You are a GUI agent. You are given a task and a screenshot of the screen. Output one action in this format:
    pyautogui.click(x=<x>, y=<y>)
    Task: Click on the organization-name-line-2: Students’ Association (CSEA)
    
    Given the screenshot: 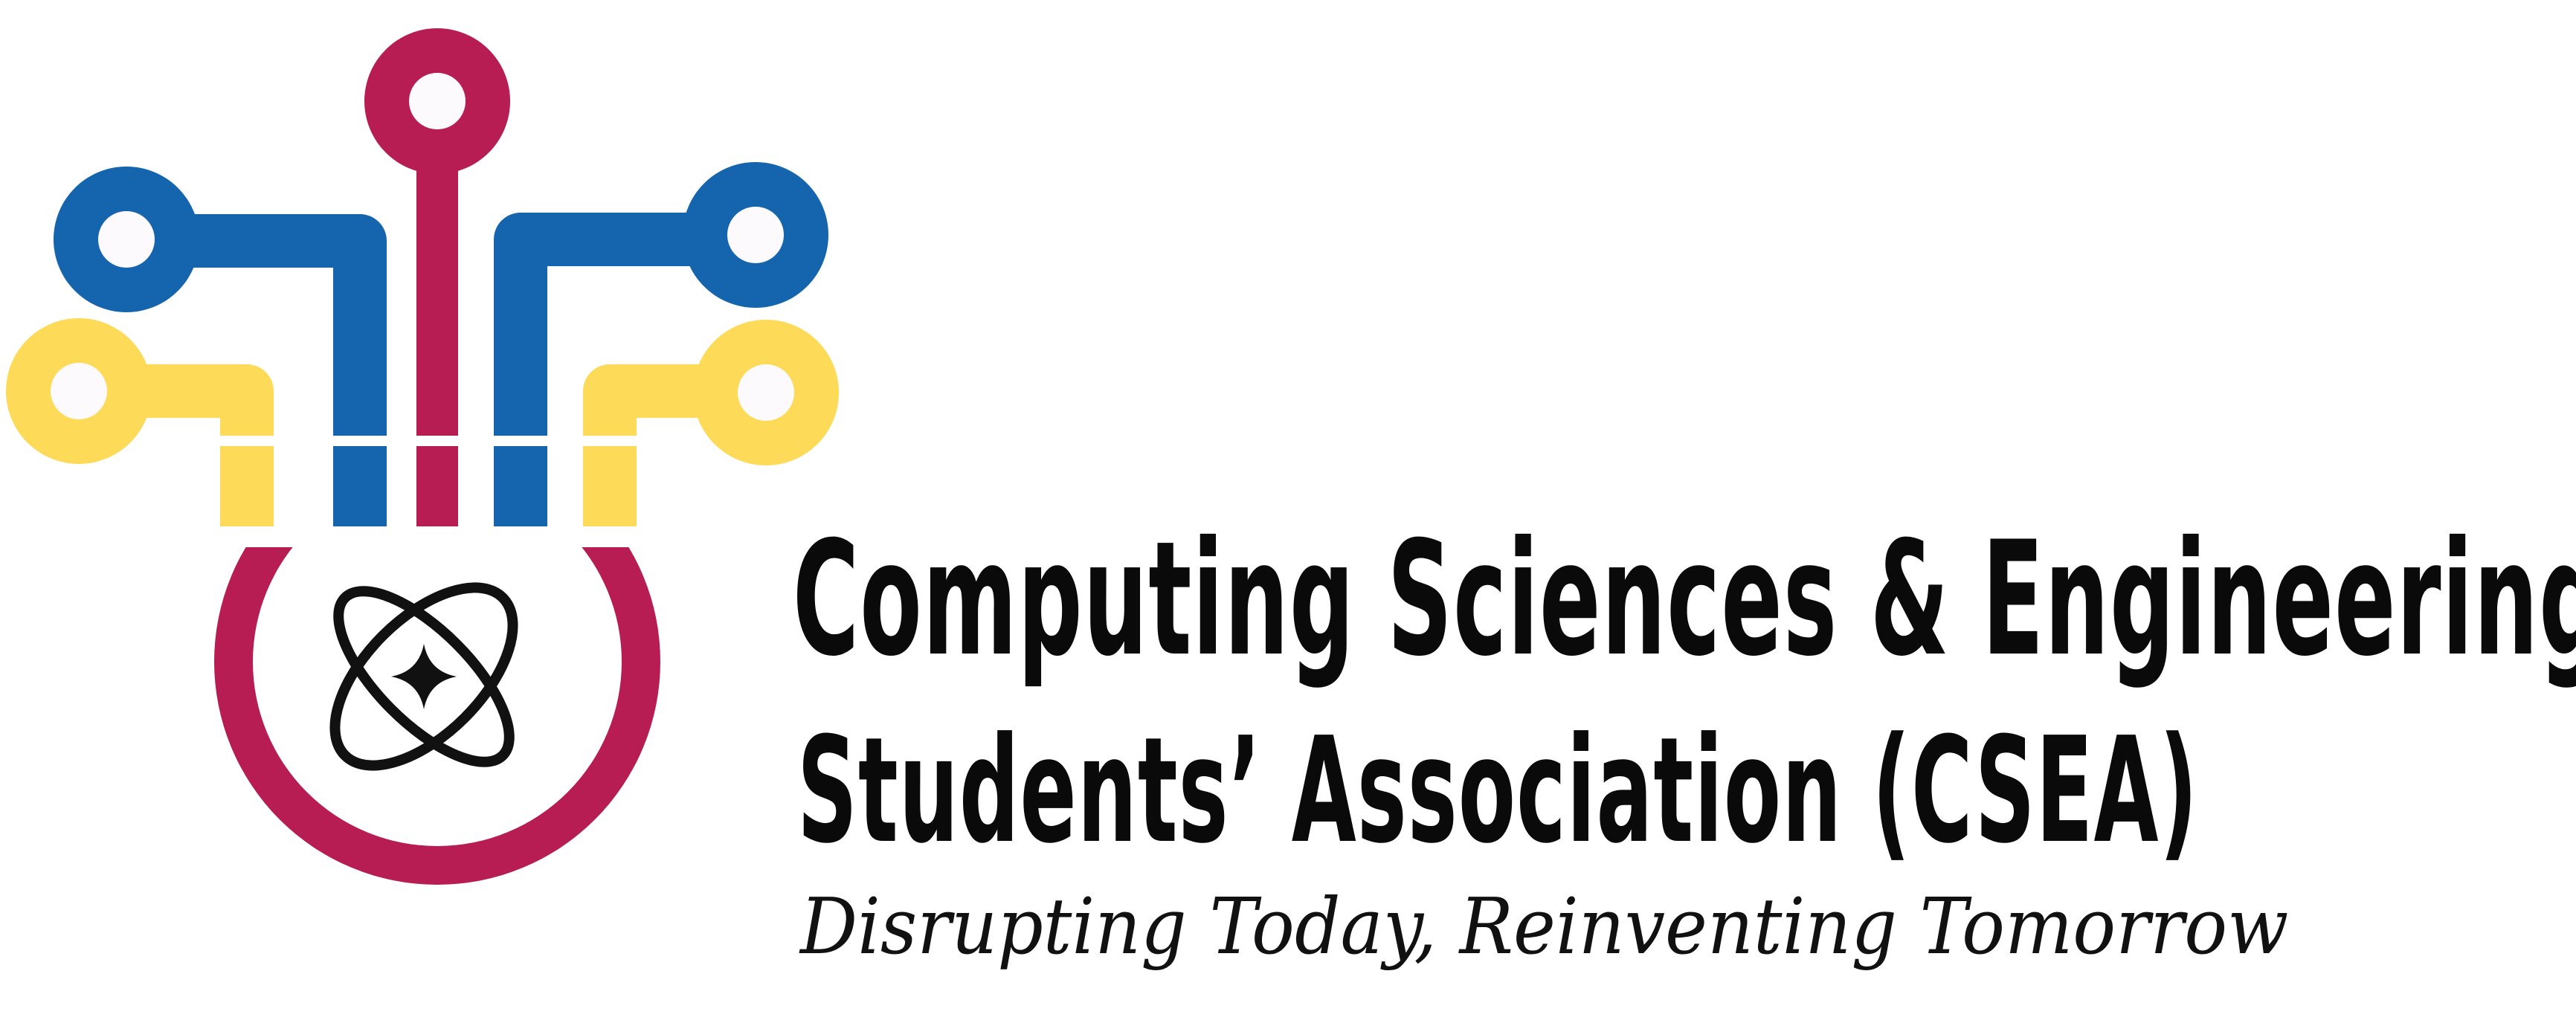 What is the action you would take?
    pyautogui.click(x=1498, y=791)
    